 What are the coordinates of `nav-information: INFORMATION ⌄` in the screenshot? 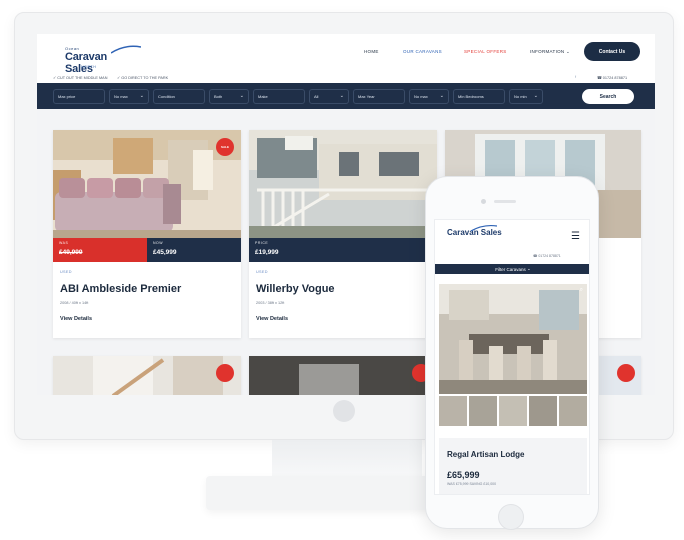 It's located at (550, 52).